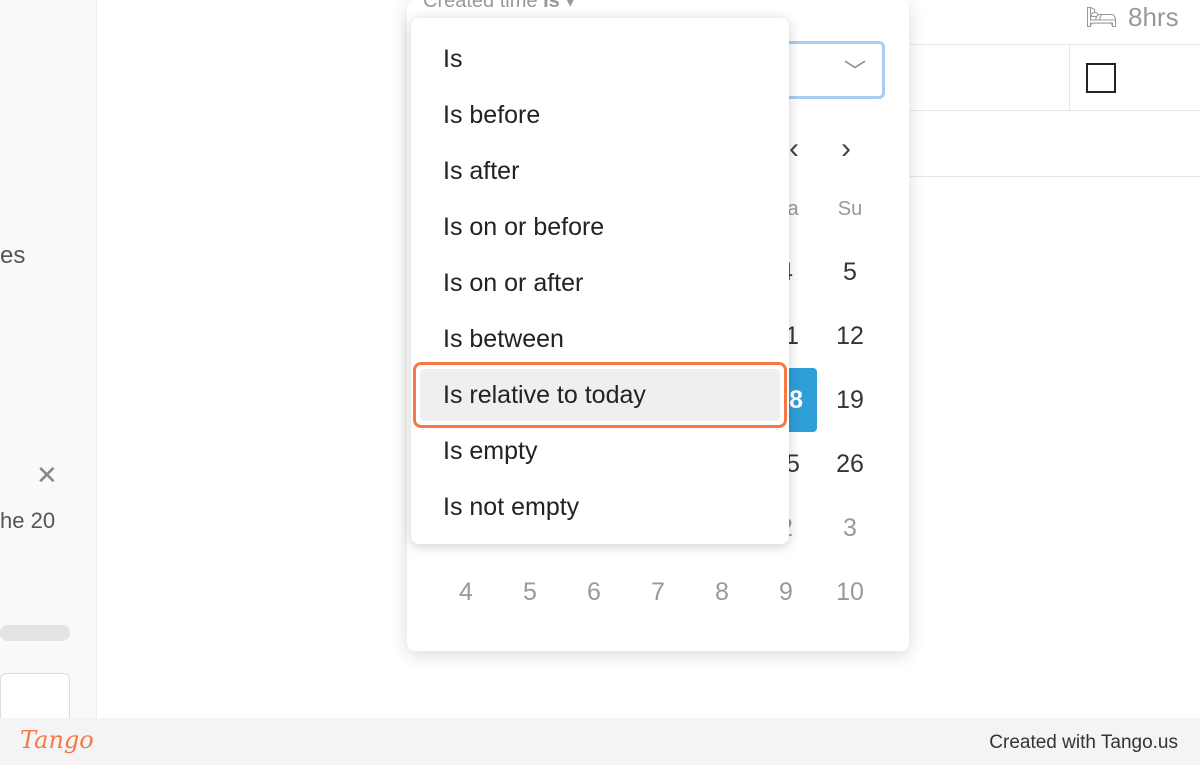 The height and width of the screenshot is (765, 1200). Describe the element at coordinates (831, 70) in the screenshot. I see `operator-select: ﹀` at that location.